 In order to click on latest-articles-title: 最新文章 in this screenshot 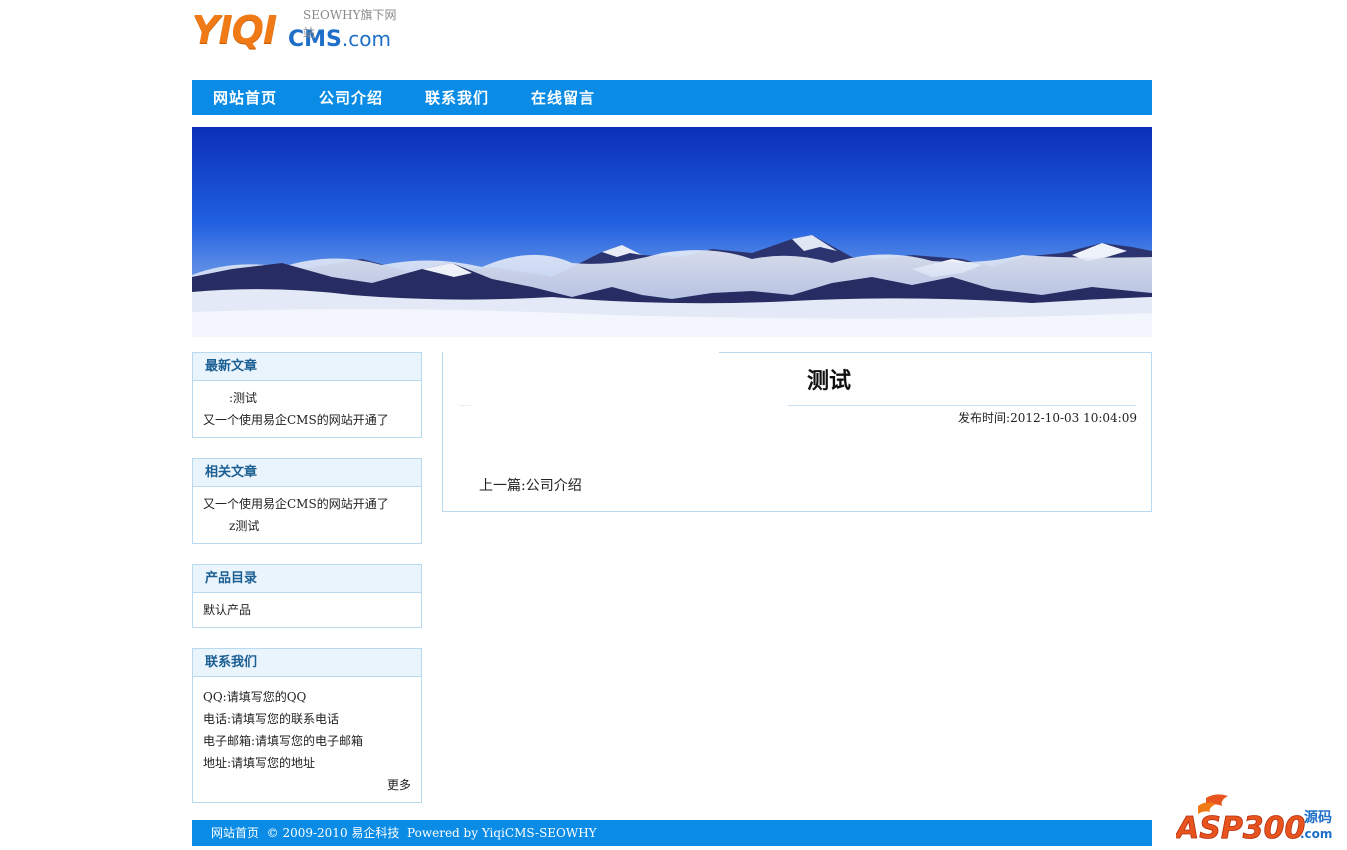, I will do `click(307, 367)`.